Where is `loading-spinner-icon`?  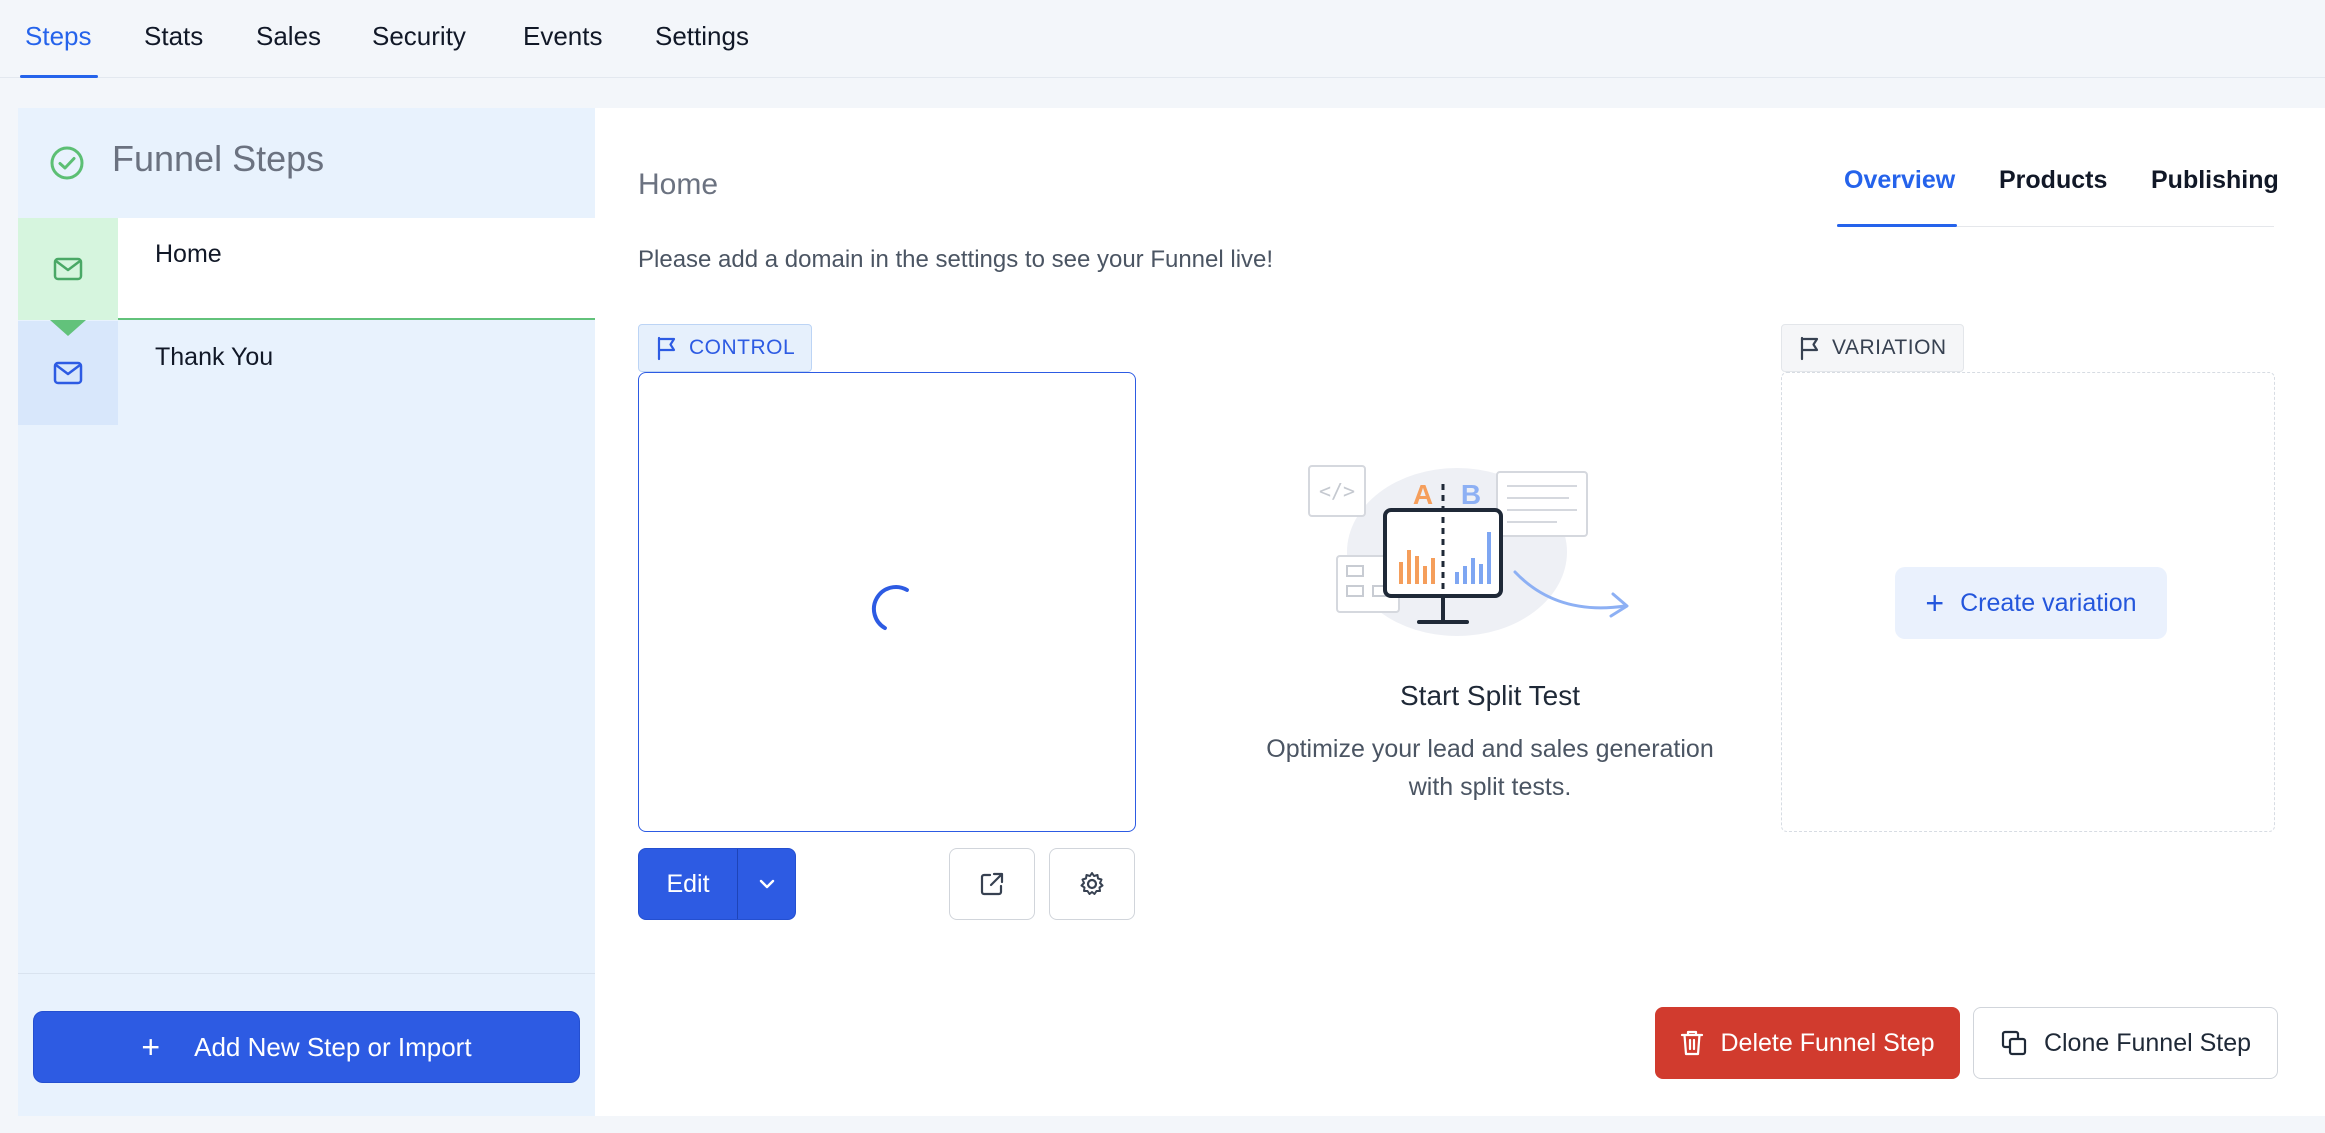
loading-spinner-icon is located at coordinates (889, 605).